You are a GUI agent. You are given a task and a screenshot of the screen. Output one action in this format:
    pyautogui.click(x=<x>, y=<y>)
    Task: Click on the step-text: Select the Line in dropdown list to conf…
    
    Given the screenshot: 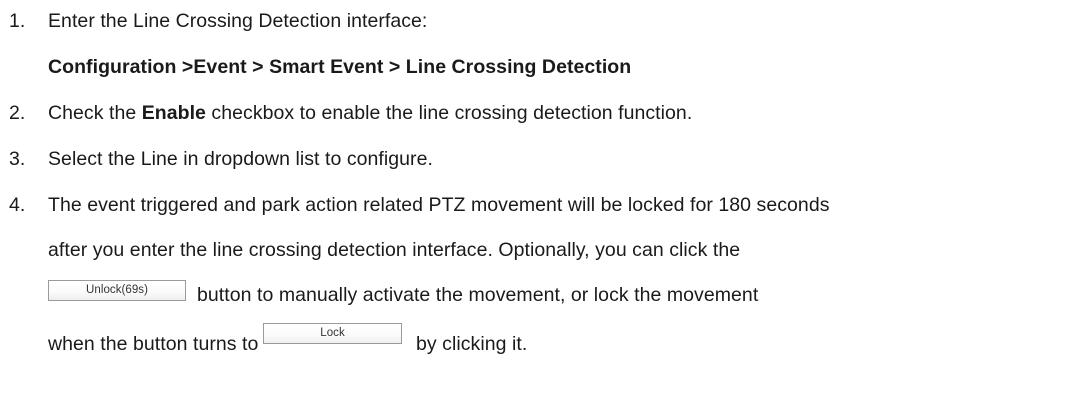 What is the action you would take?
    pyautogui.click(x=240, y=159)
    